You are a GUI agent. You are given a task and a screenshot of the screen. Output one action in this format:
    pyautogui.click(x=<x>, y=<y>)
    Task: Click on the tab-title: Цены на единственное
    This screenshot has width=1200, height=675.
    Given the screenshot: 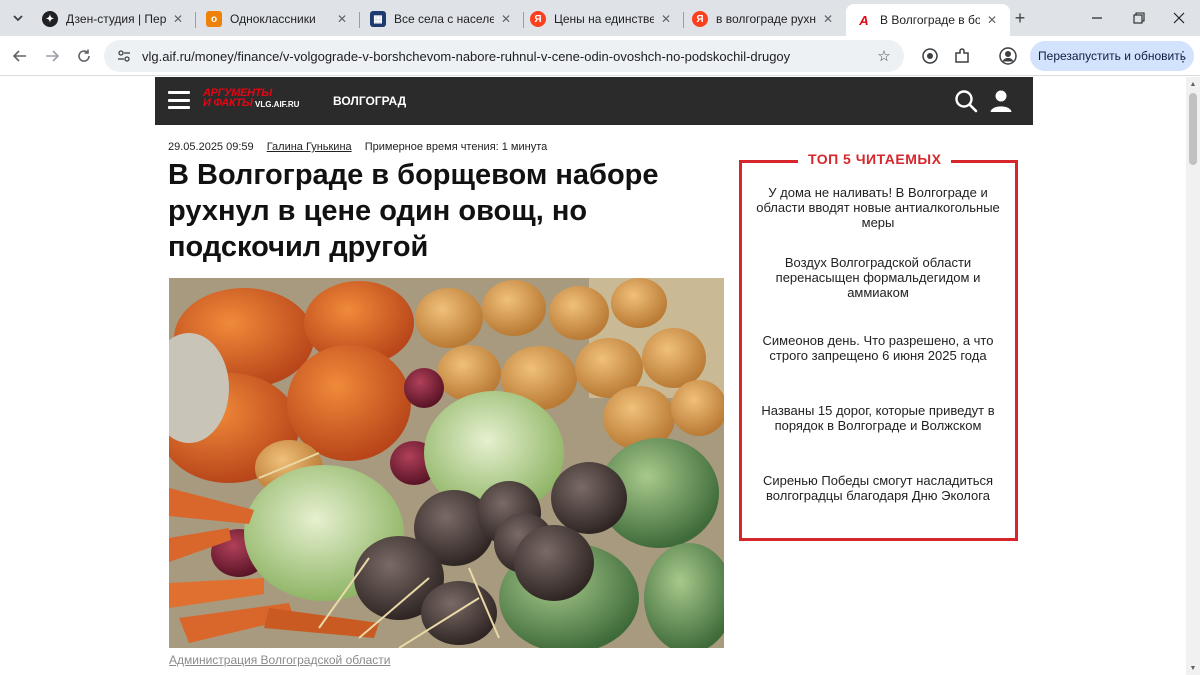 What is the action you would take?
    pyautogui.click(x=604, y=19)
    